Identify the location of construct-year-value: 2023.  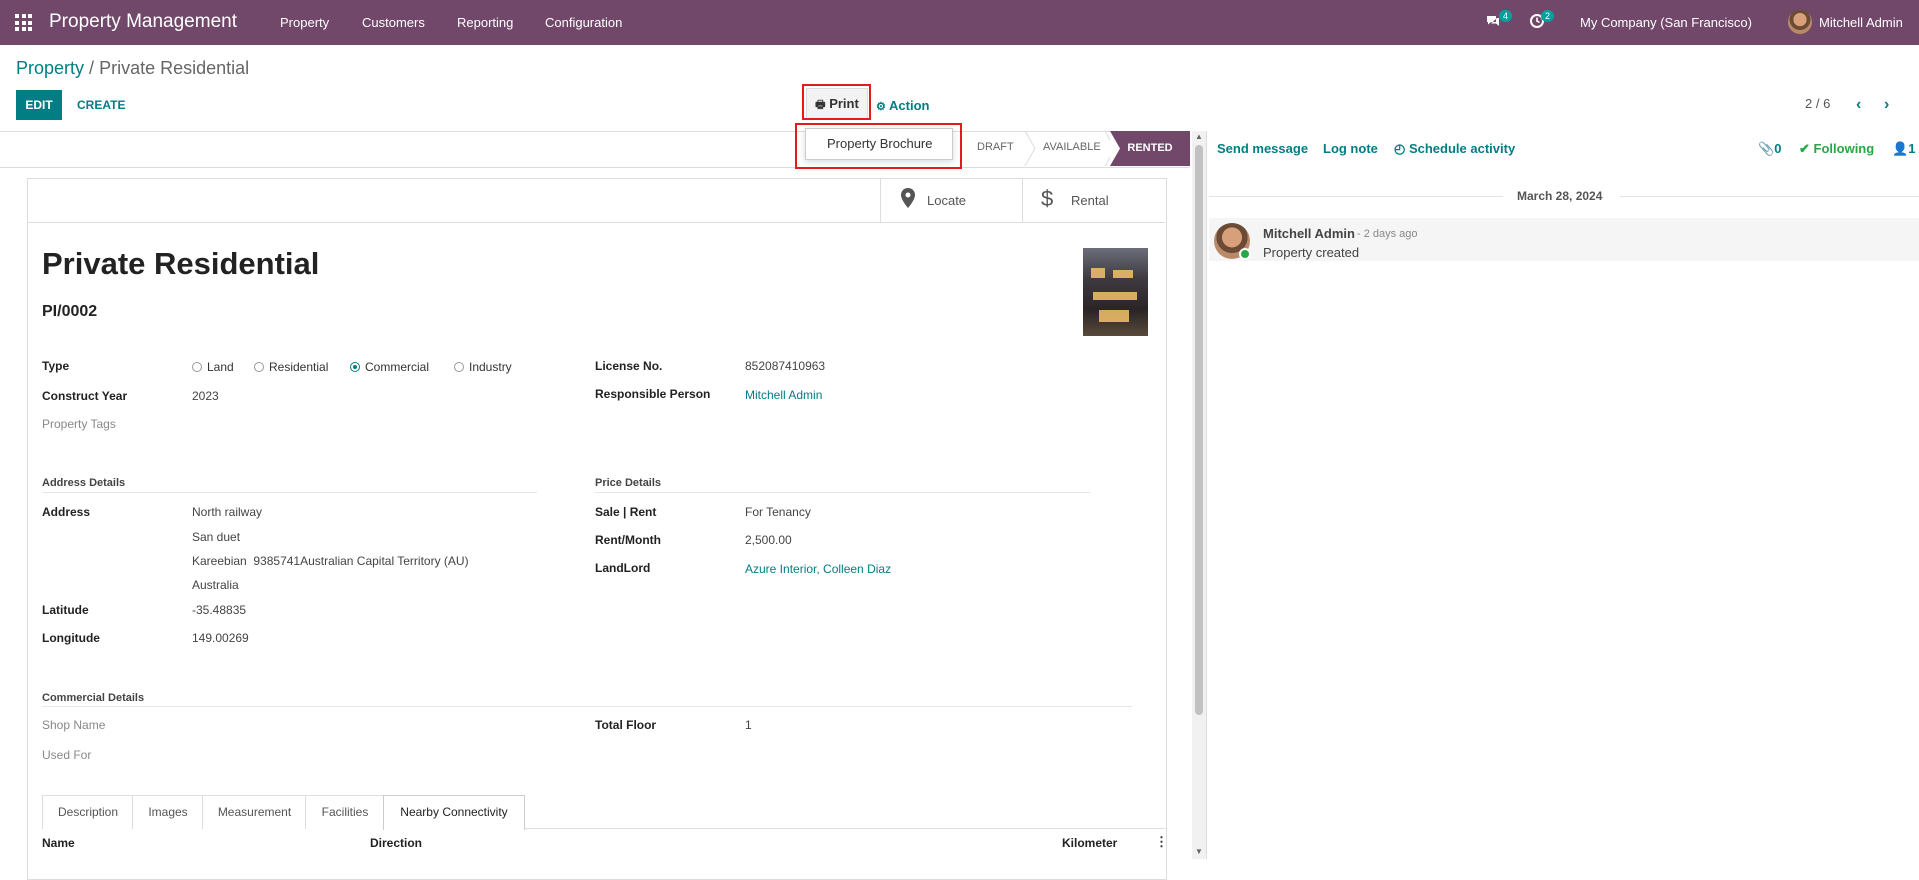
(205, 396).